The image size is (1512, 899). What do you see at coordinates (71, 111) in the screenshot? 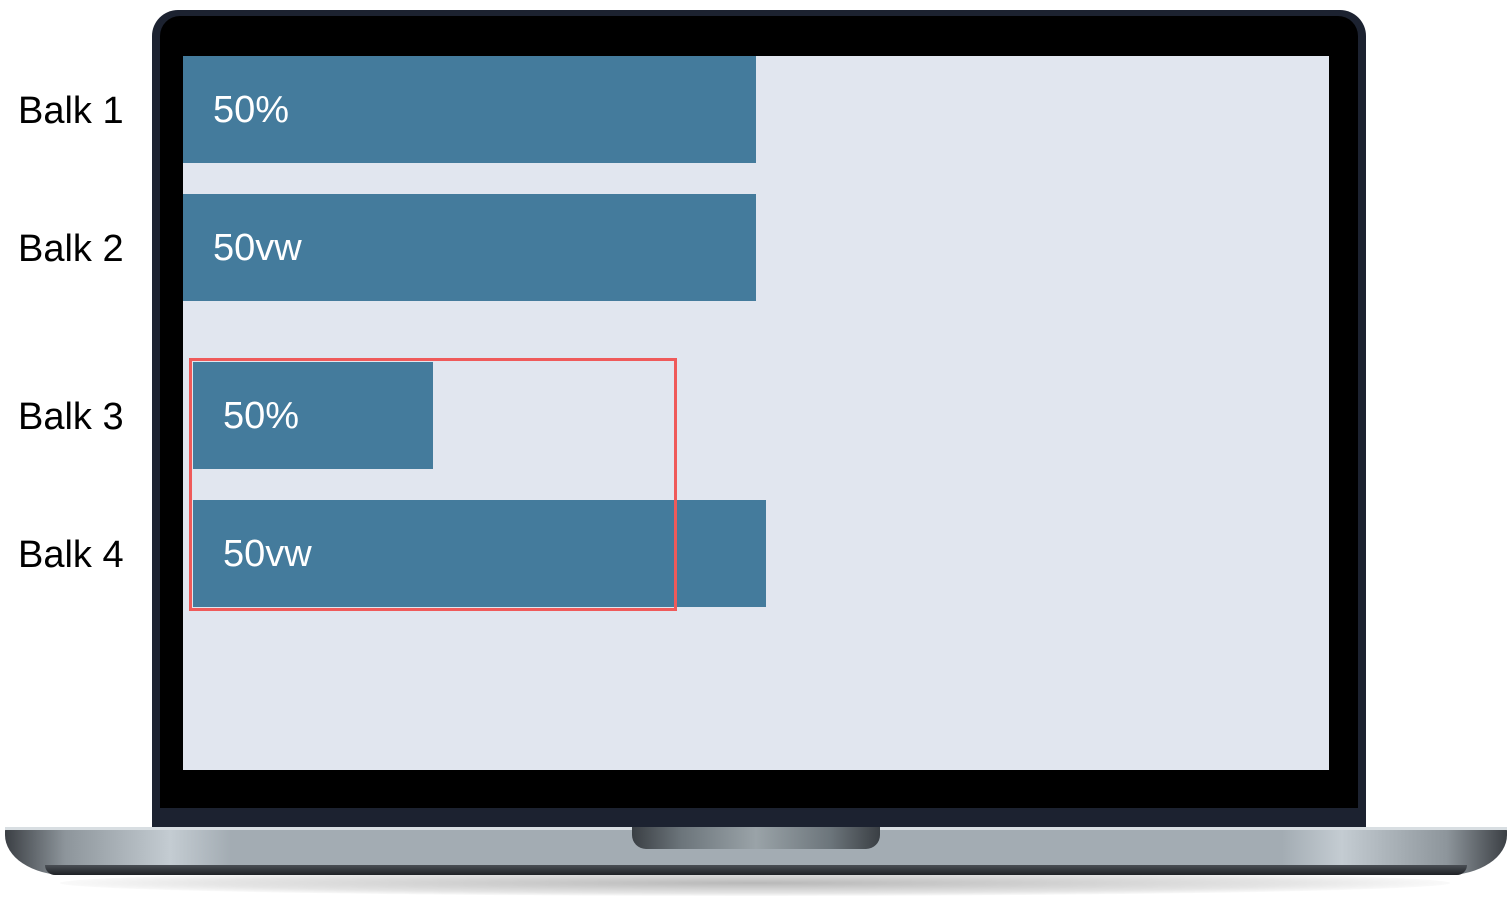
I see `label-balk-1: Balk 1` at bounding box center [71, 111].